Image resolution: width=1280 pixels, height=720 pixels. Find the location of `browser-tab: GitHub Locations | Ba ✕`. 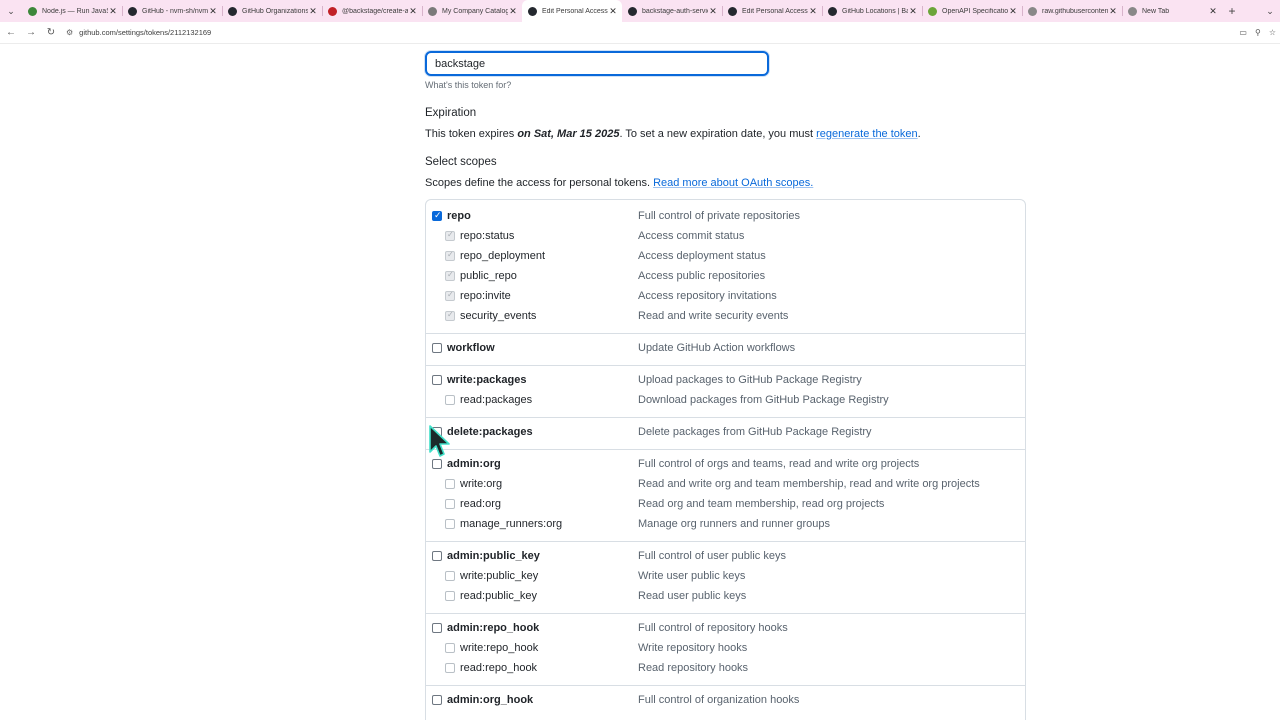

browser-tab: GitHub Locations | Ba ✕ is located at coordinates (872, 11).